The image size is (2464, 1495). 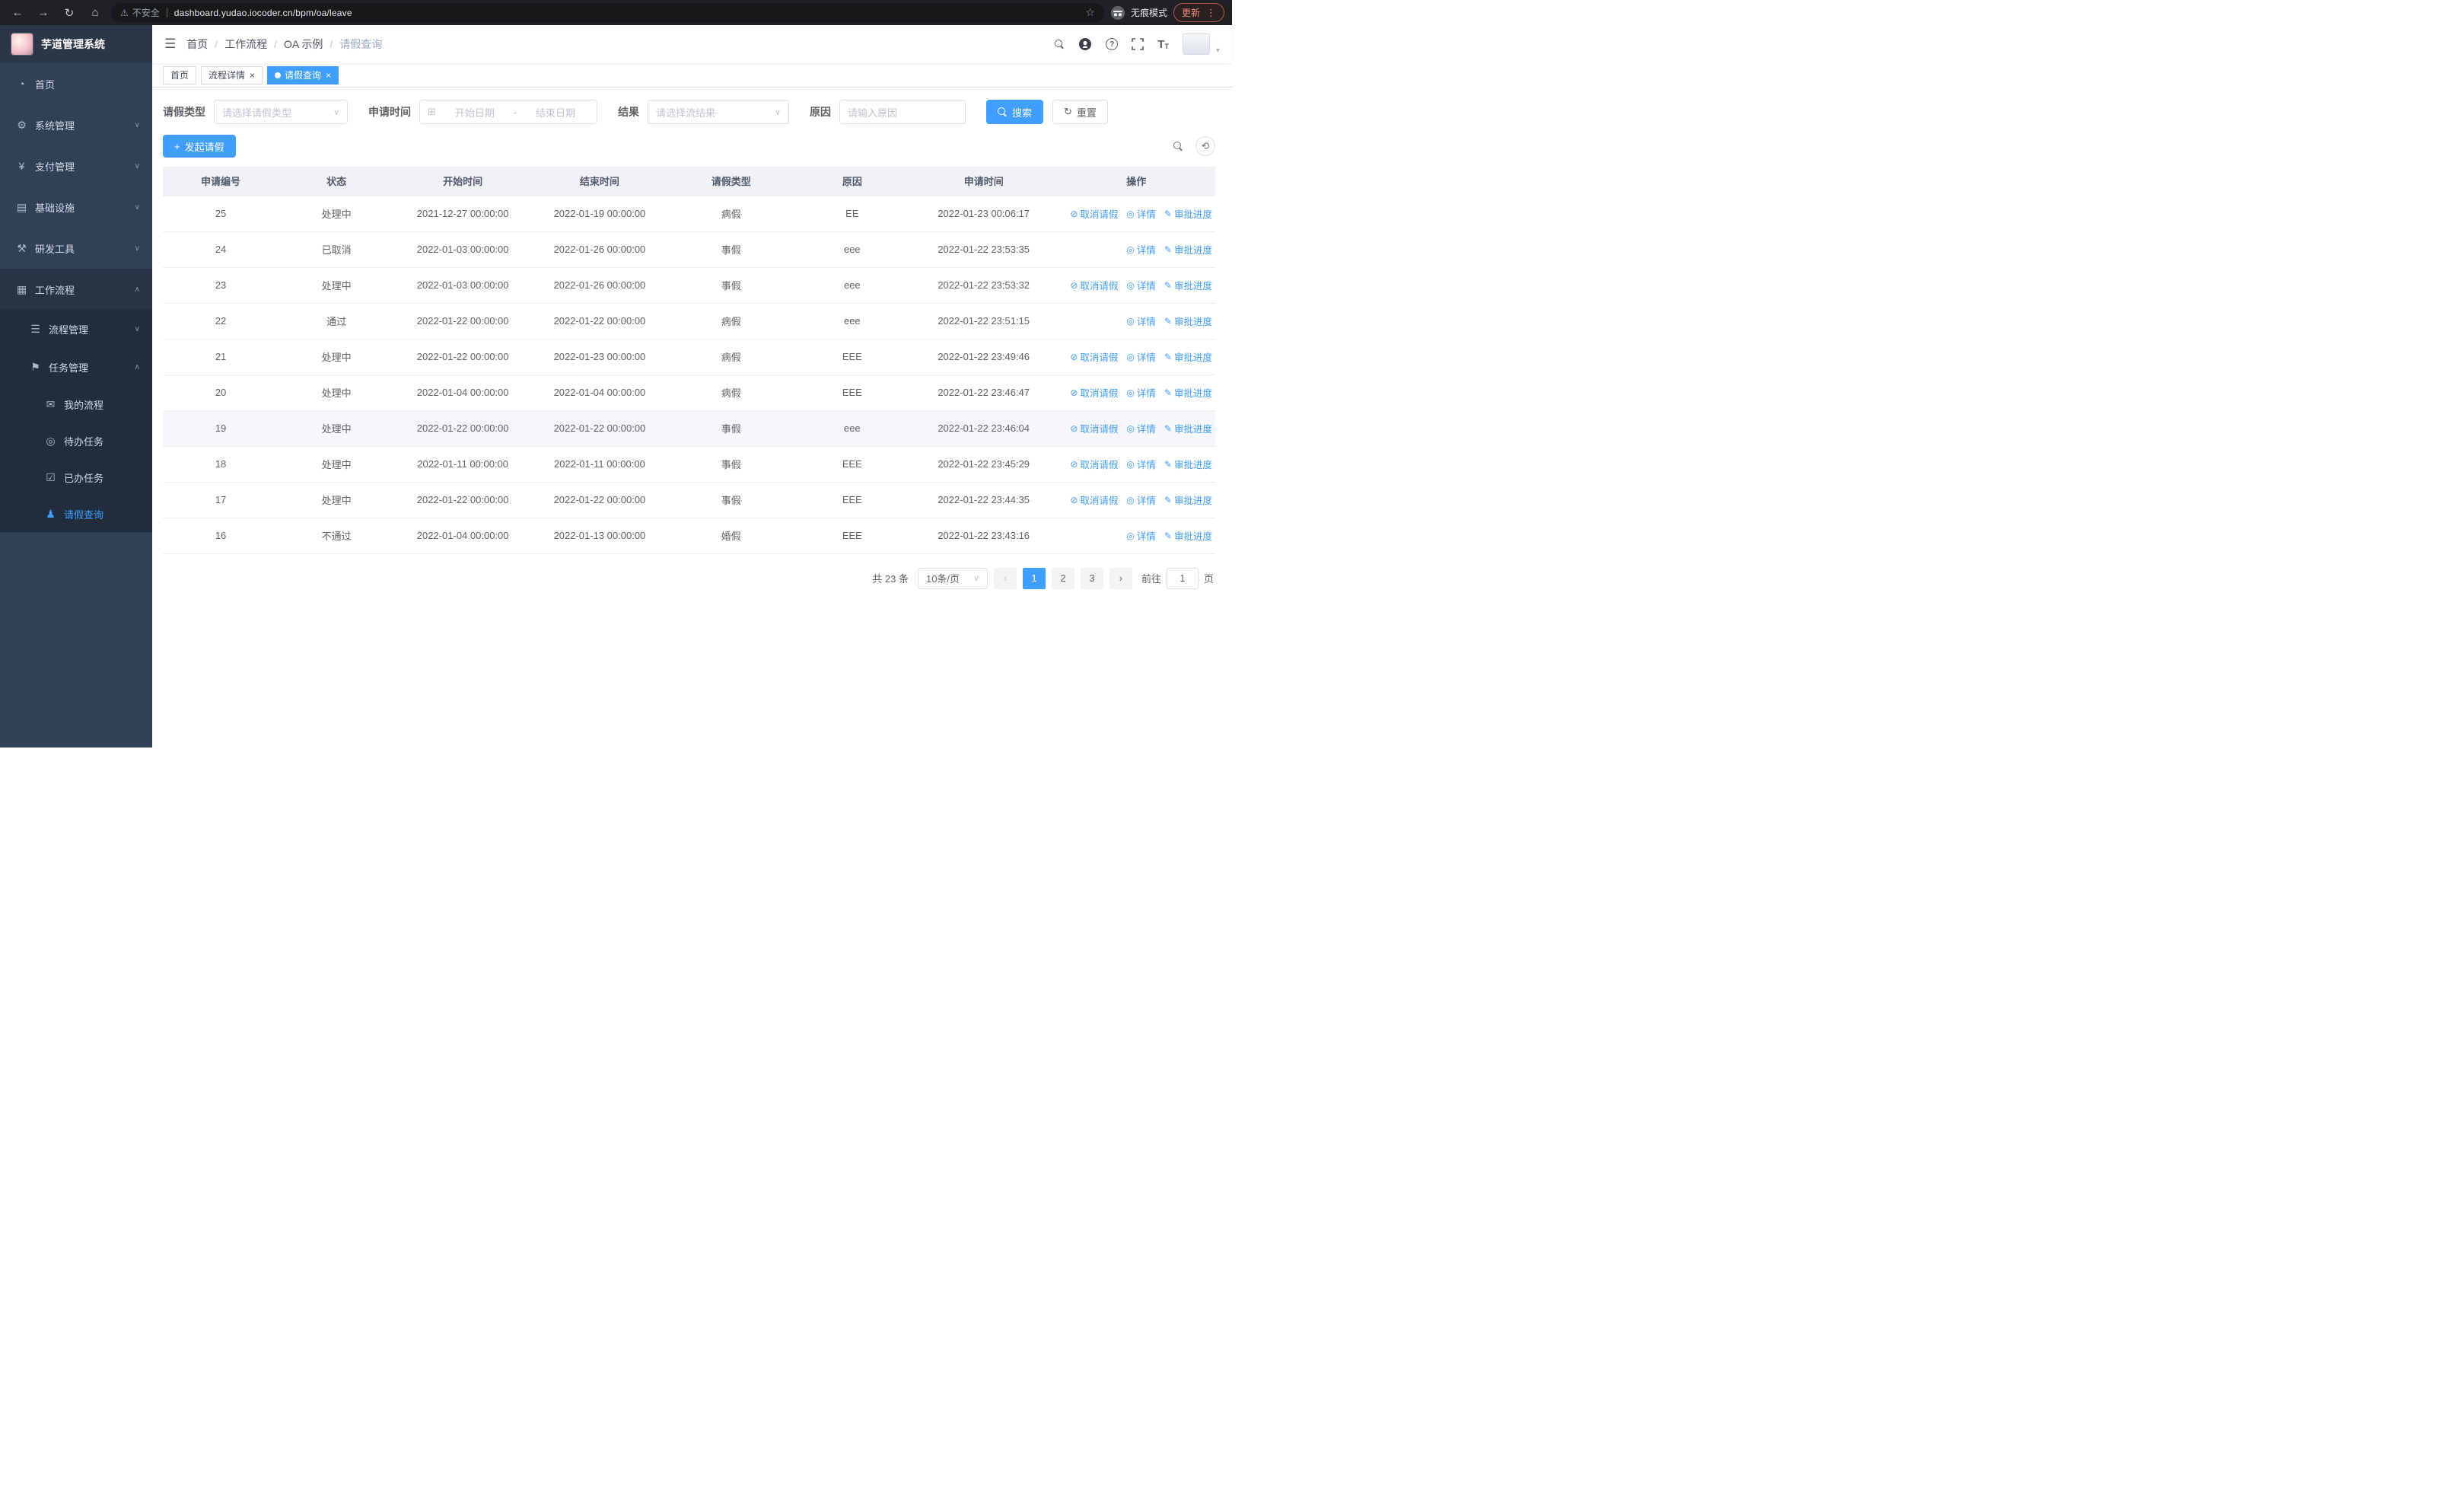 What do you see at coordinates (463, 465) in the screenshot?
I see `cell-start-time: 2022-01-11 00:00:00` at bounding box center [463, 465].